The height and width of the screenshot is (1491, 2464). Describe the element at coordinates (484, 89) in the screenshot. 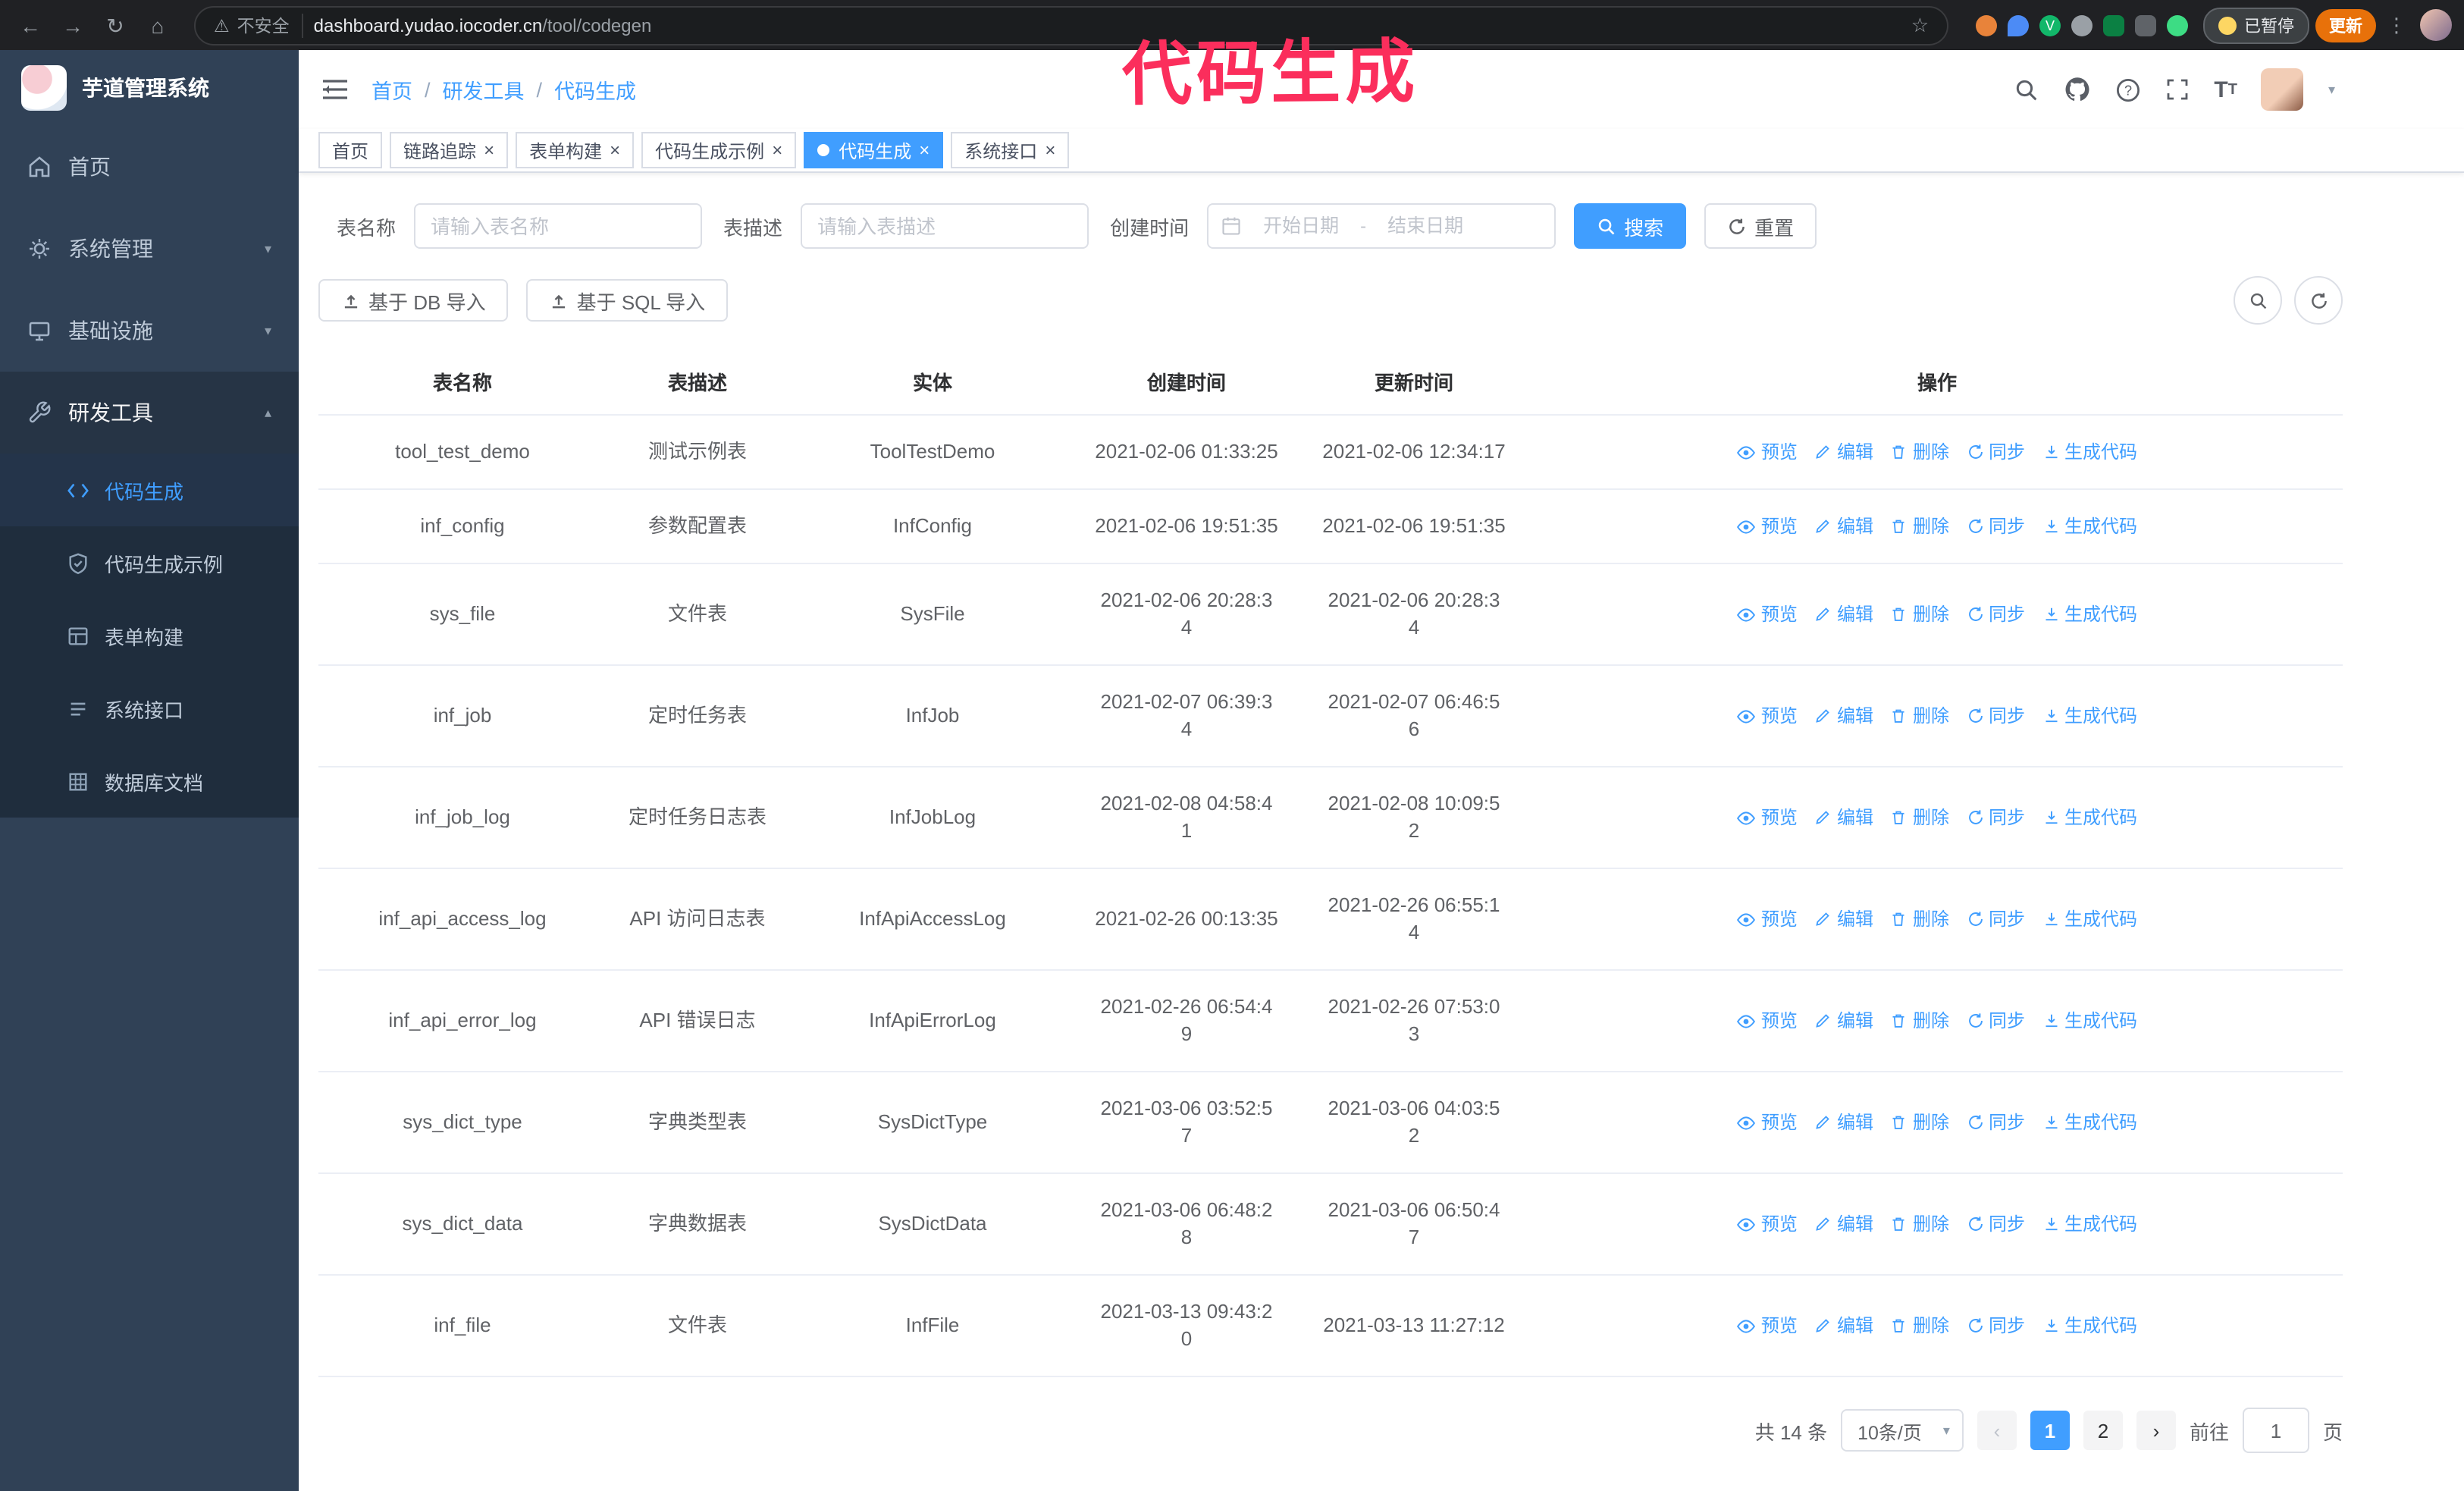

I see `breadcrumb-devtools: 研发工具` at that location.